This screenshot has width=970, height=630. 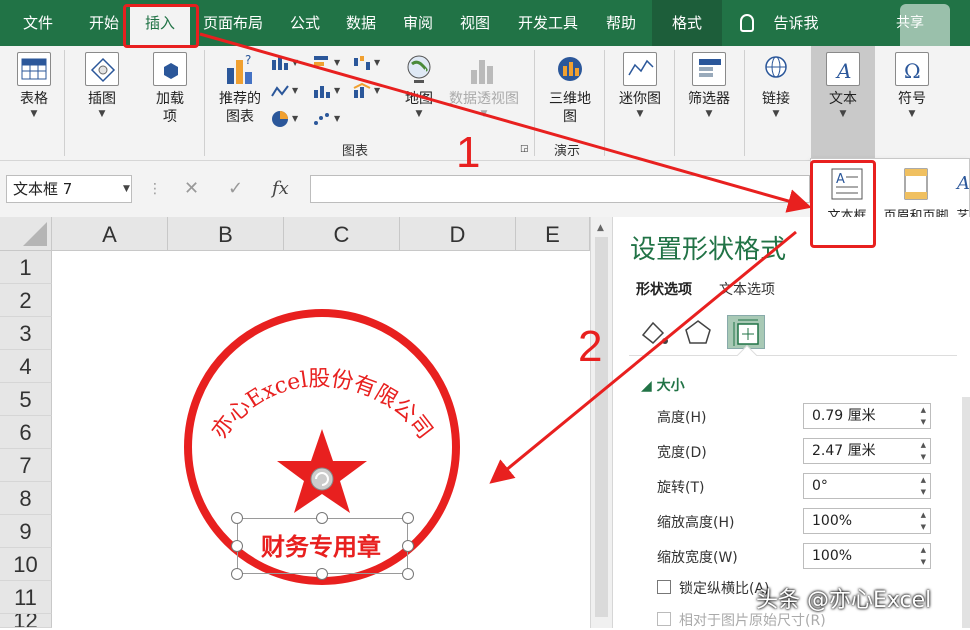 What do you see at coordinates (601, 427) in the screenshot?
I see `scroll-thumb` at bounding box center [601, 427].